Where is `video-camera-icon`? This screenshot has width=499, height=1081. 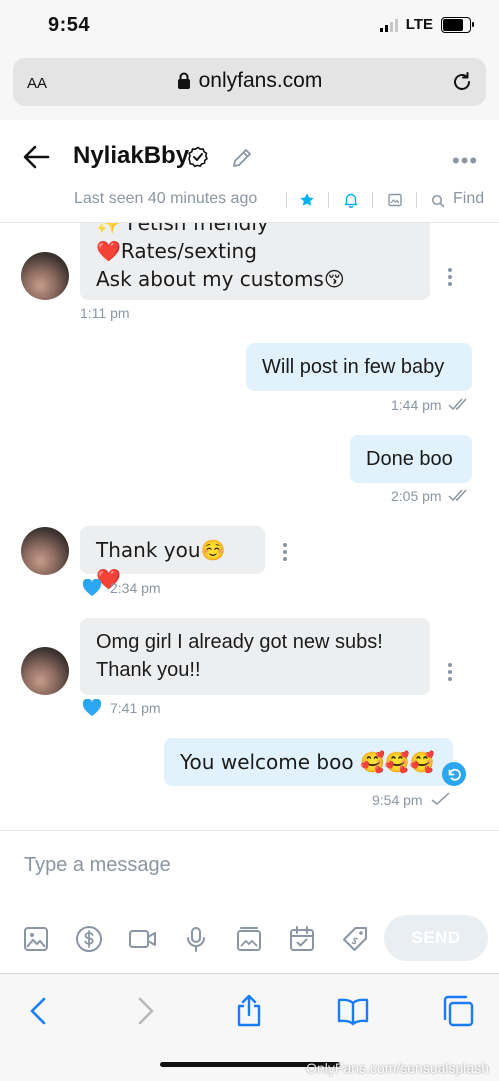
video-camera-icon is located at coordinates (143, 939).